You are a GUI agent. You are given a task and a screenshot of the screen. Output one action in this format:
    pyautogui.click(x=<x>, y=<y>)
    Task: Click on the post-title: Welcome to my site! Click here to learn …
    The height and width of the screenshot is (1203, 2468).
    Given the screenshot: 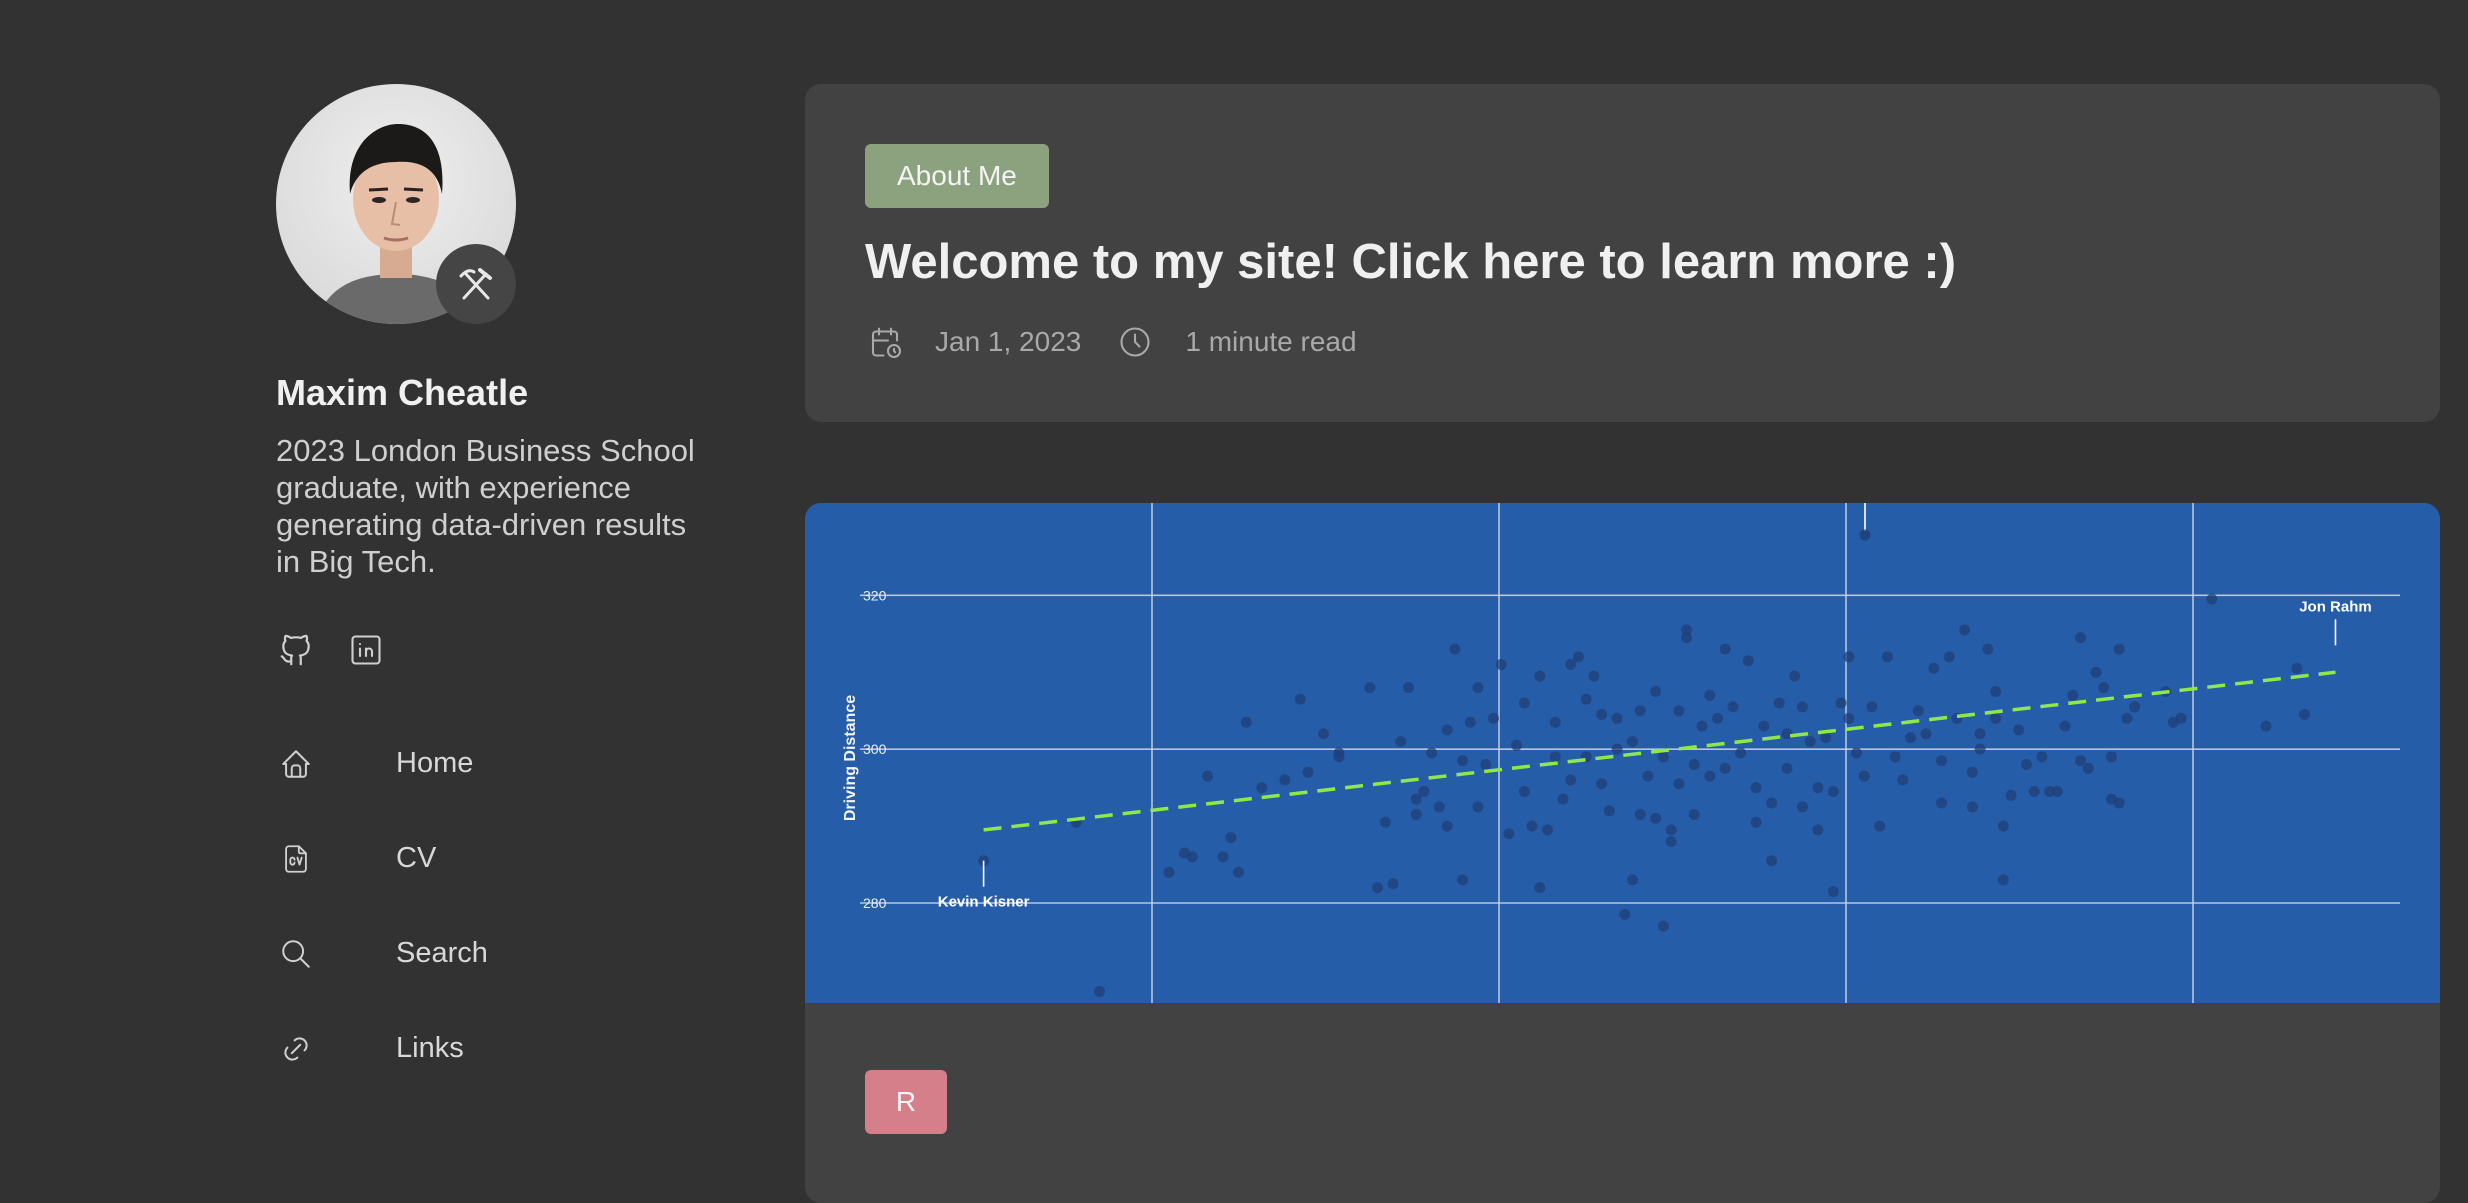 What is the action you would take?
    pyautogui.click(x=1410, y=262)
    